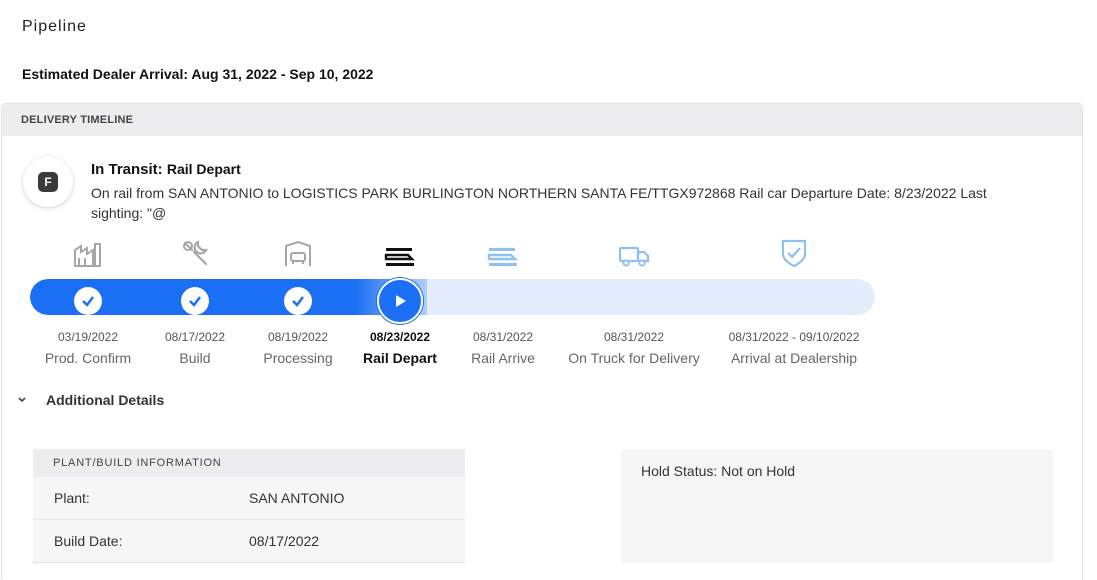 The height and width of the screenshot is (580, 1097). I want to click on build-date-row: Build Date: 08/17/2022, so click(249, 541).